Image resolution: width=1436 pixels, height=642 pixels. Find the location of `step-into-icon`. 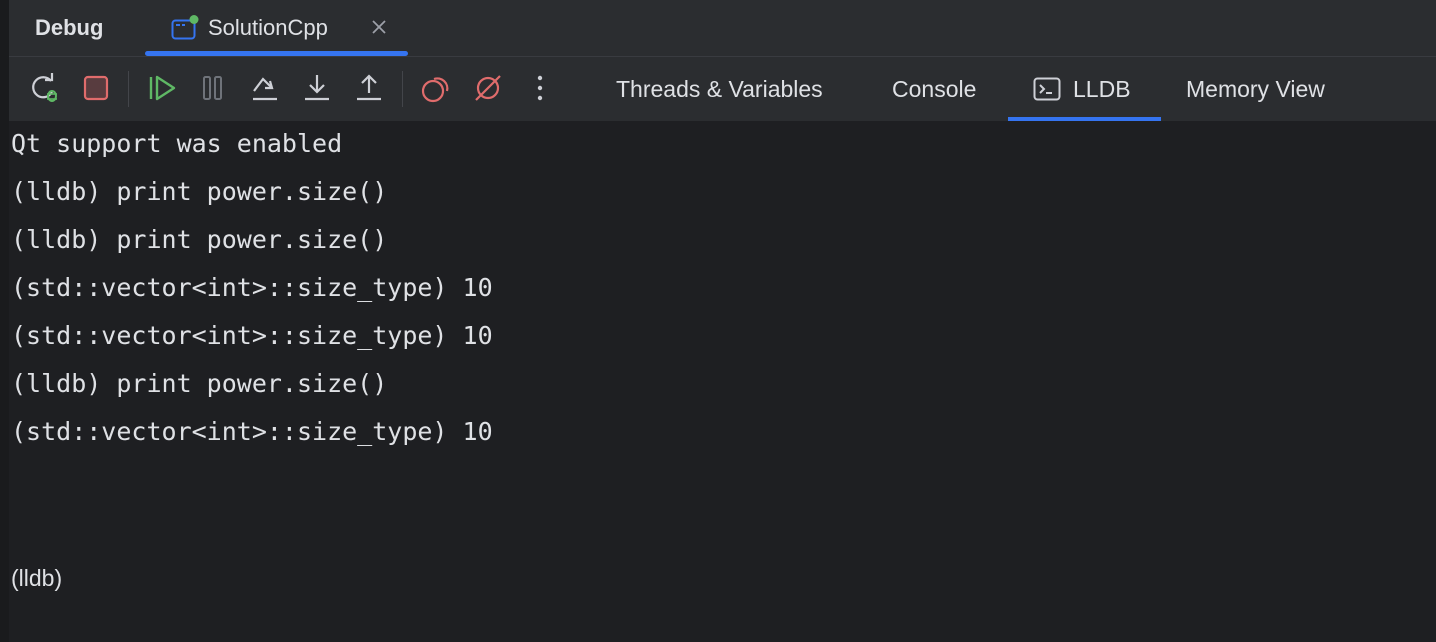

step-into-icon is located at coordinates (317, 88).